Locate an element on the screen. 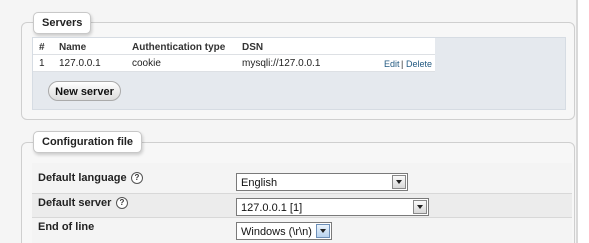  server-name: 127.0.0.1 is located at coordinates (80, 63).